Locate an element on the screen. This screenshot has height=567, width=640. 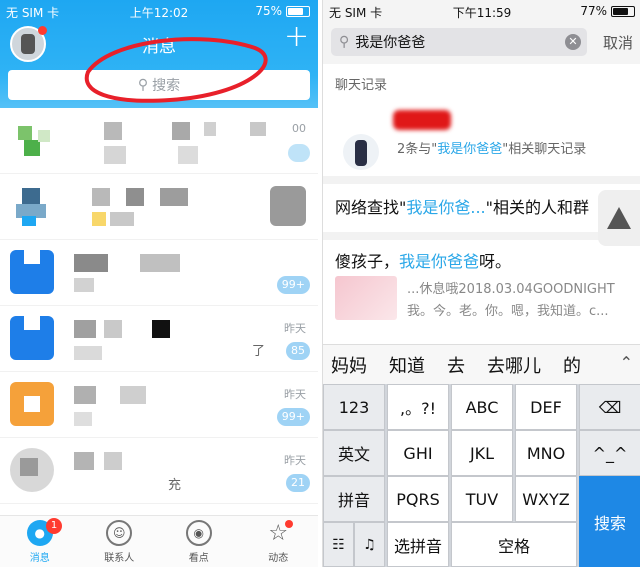
search-header: 无 SIM 卡 下午11:59 77% ⚲ 我是你爸爸 ✕ 取消 is located at coordinates (481, 32).